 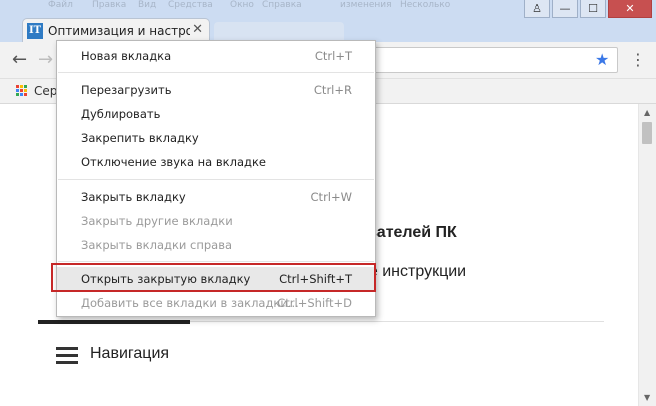 I want to click on background-tab, so click(x=279, y=32).